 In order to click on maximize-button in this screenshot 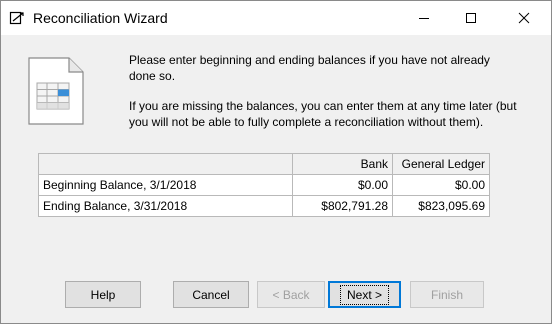, I will do `click(471, 18)`.